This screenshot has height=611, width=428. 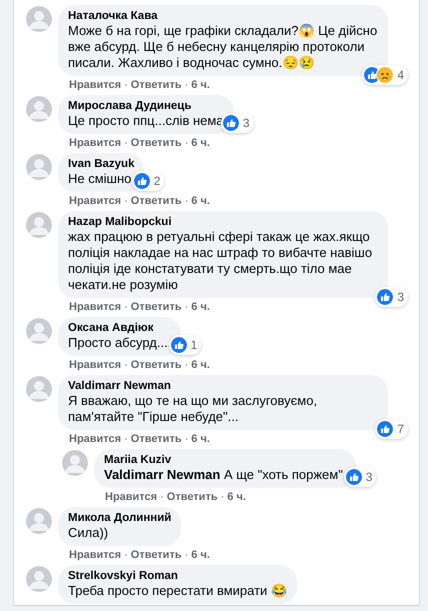 I want to click on author-name: Мирослава Дудинець, so click(x=146, y=106).